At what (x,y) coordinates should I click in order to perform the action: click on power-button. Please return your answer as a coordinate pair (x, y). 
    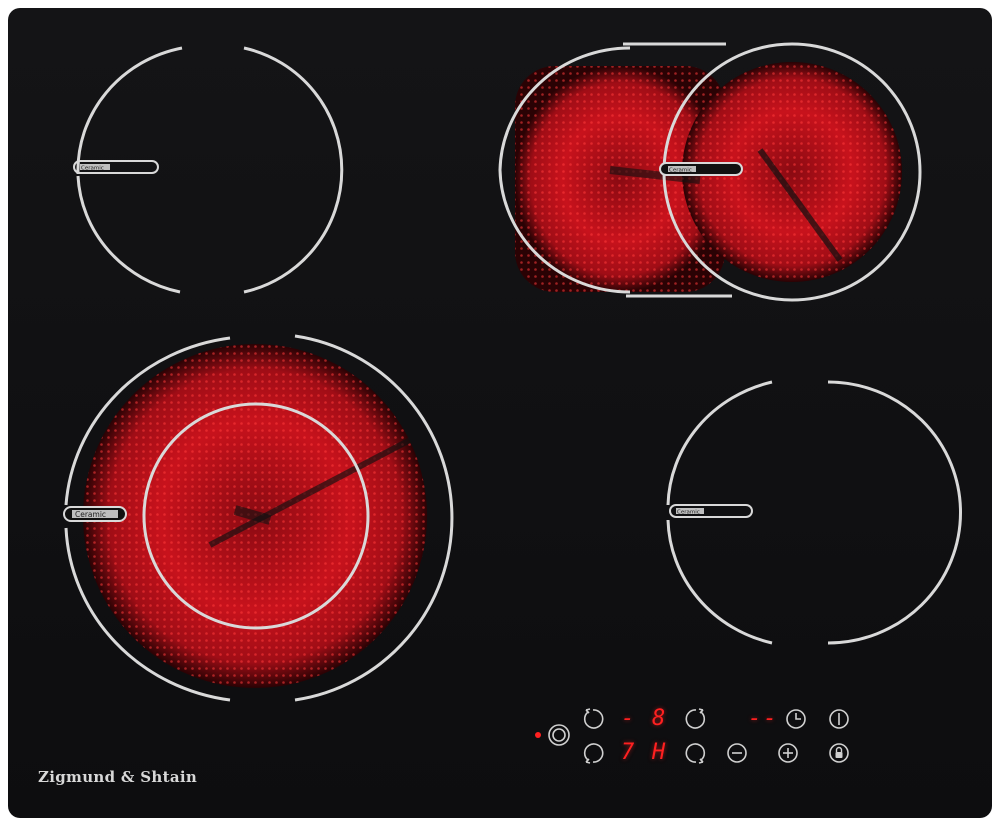
    Looking at the image, I should click on (839, 719).